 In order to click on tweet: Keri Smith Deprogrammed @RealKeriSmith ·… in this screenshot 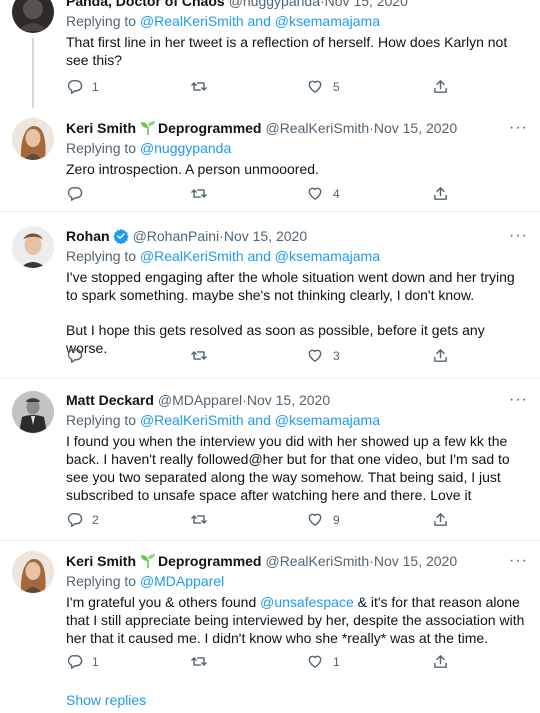, I will do `click(270, 160)`.